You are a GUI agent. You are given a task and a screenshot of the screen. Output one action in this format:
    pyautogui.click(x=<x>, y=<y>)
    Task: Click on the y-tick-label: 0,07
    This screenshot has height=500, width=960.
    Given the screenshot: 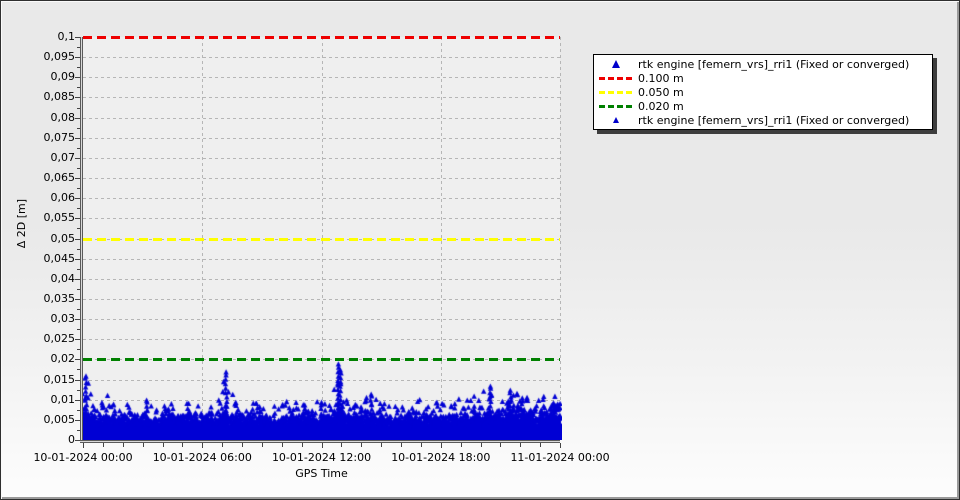 What is the action you would take?
    pyautogui.click(x=63, y=157)
    